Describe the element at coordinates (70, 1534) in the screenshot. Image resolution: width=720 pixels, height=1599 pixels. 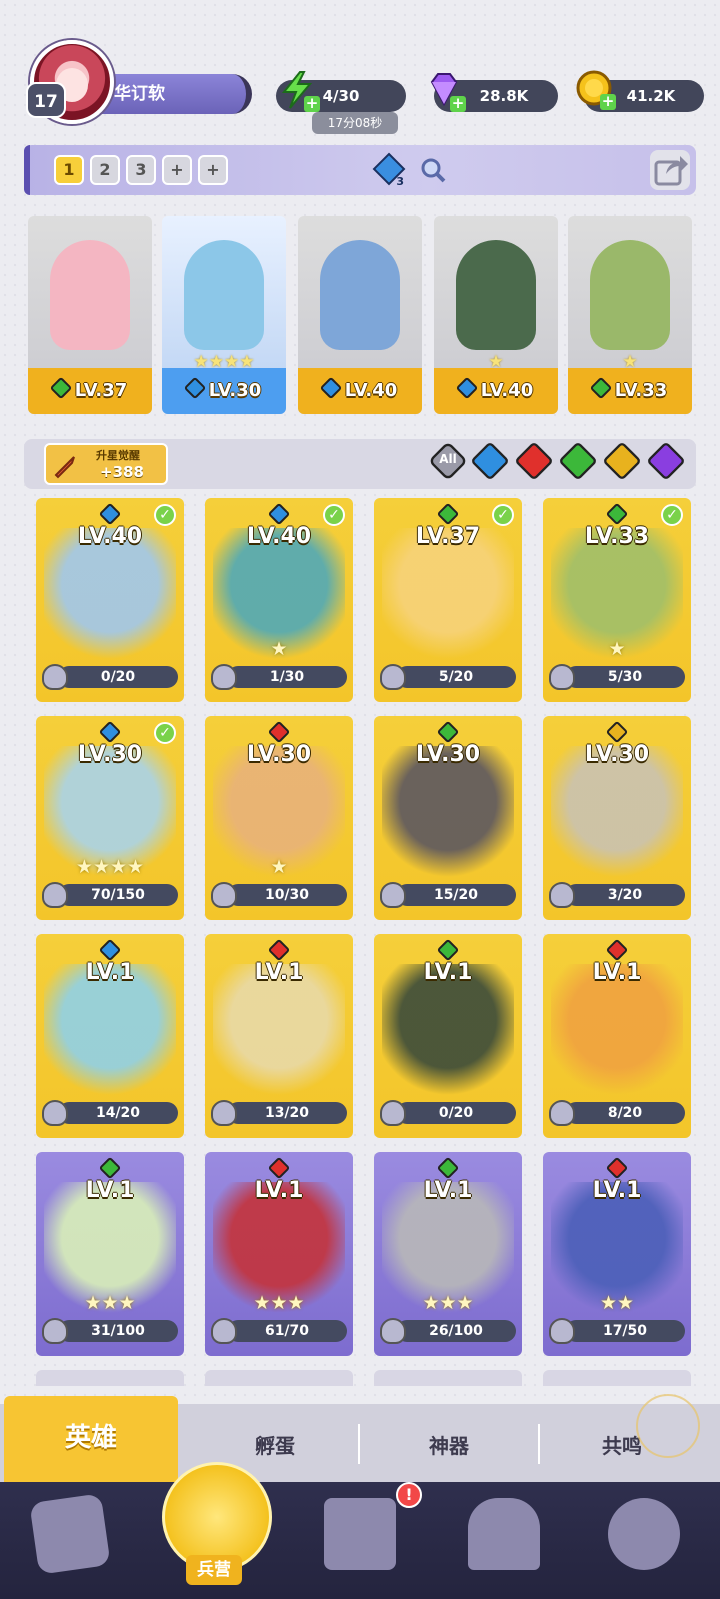
I see `cards-icon` at that location.